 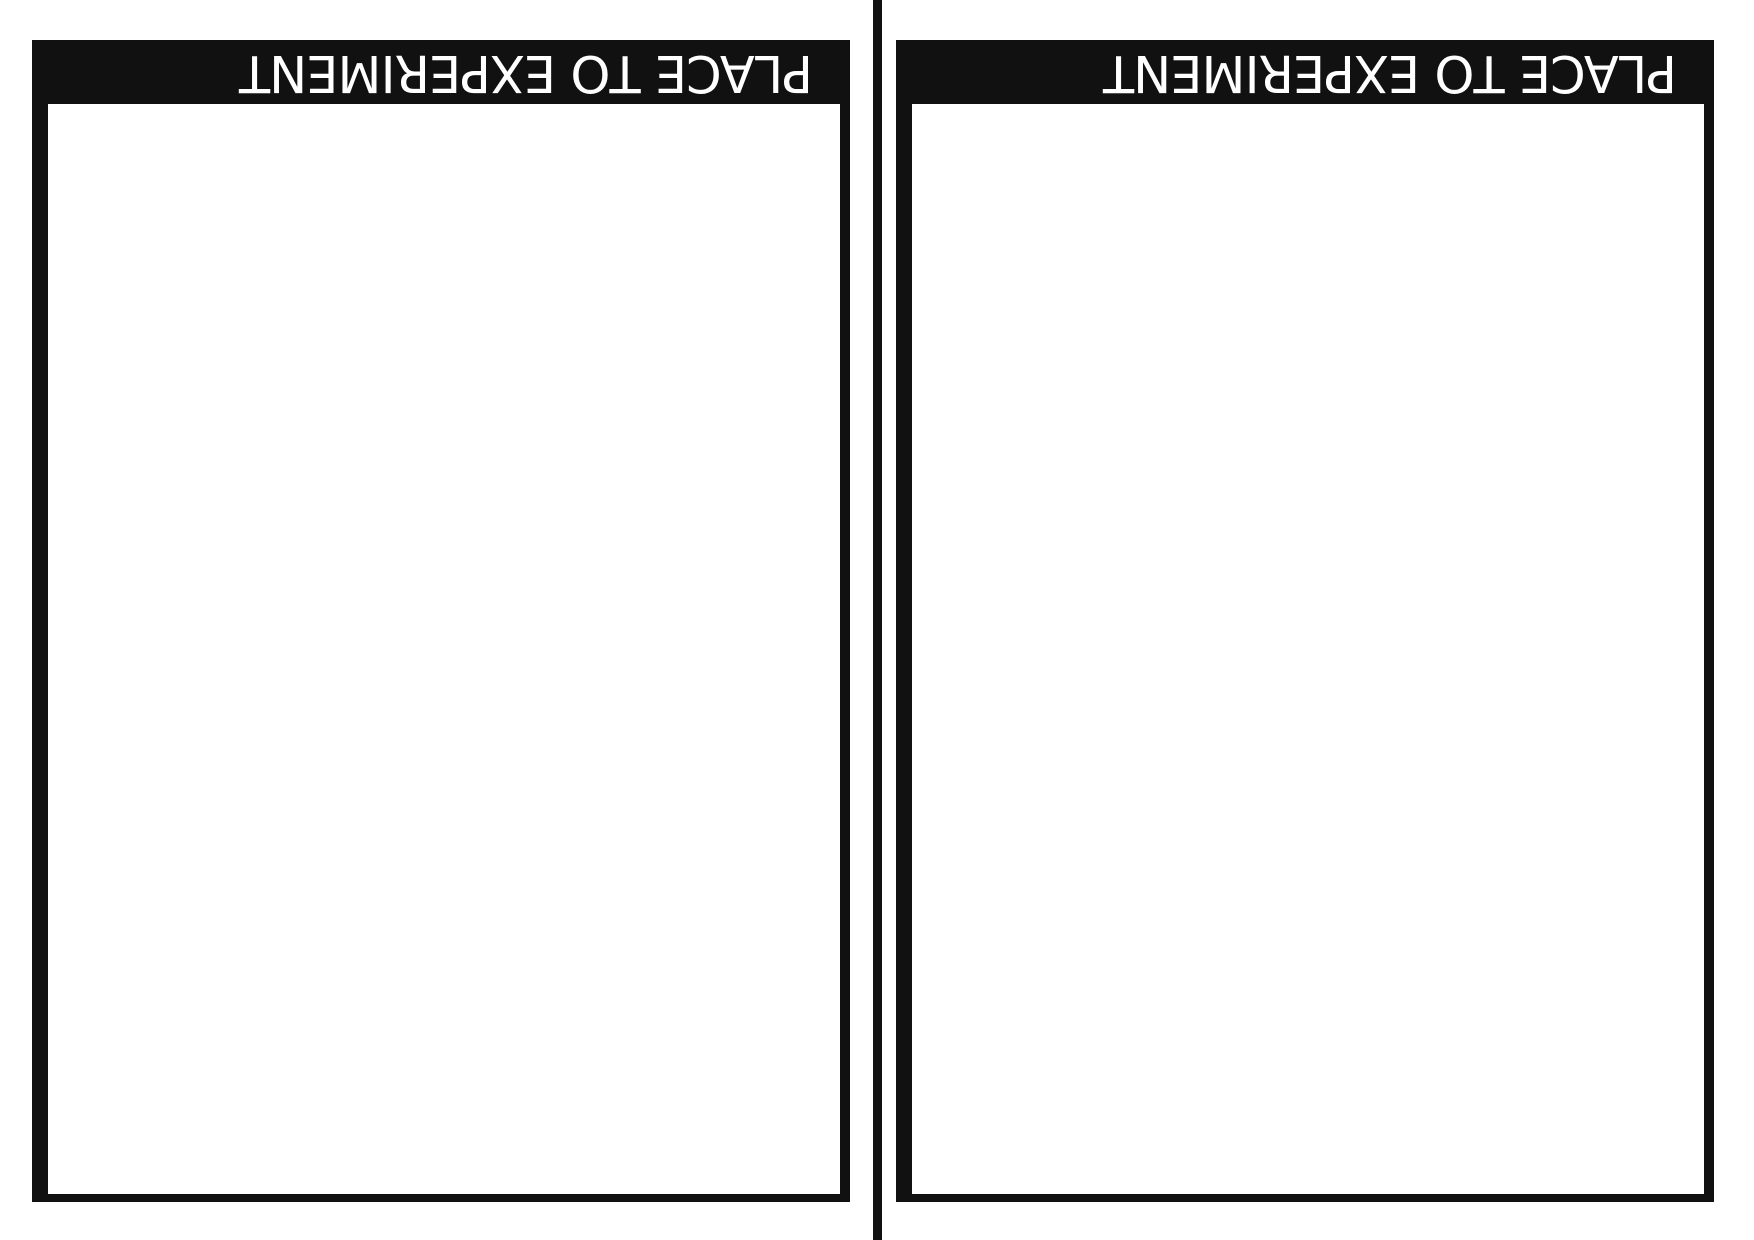 I want to click on left-page-title: PLACE TO EXPERIMENT, so click(x=526, y=72).